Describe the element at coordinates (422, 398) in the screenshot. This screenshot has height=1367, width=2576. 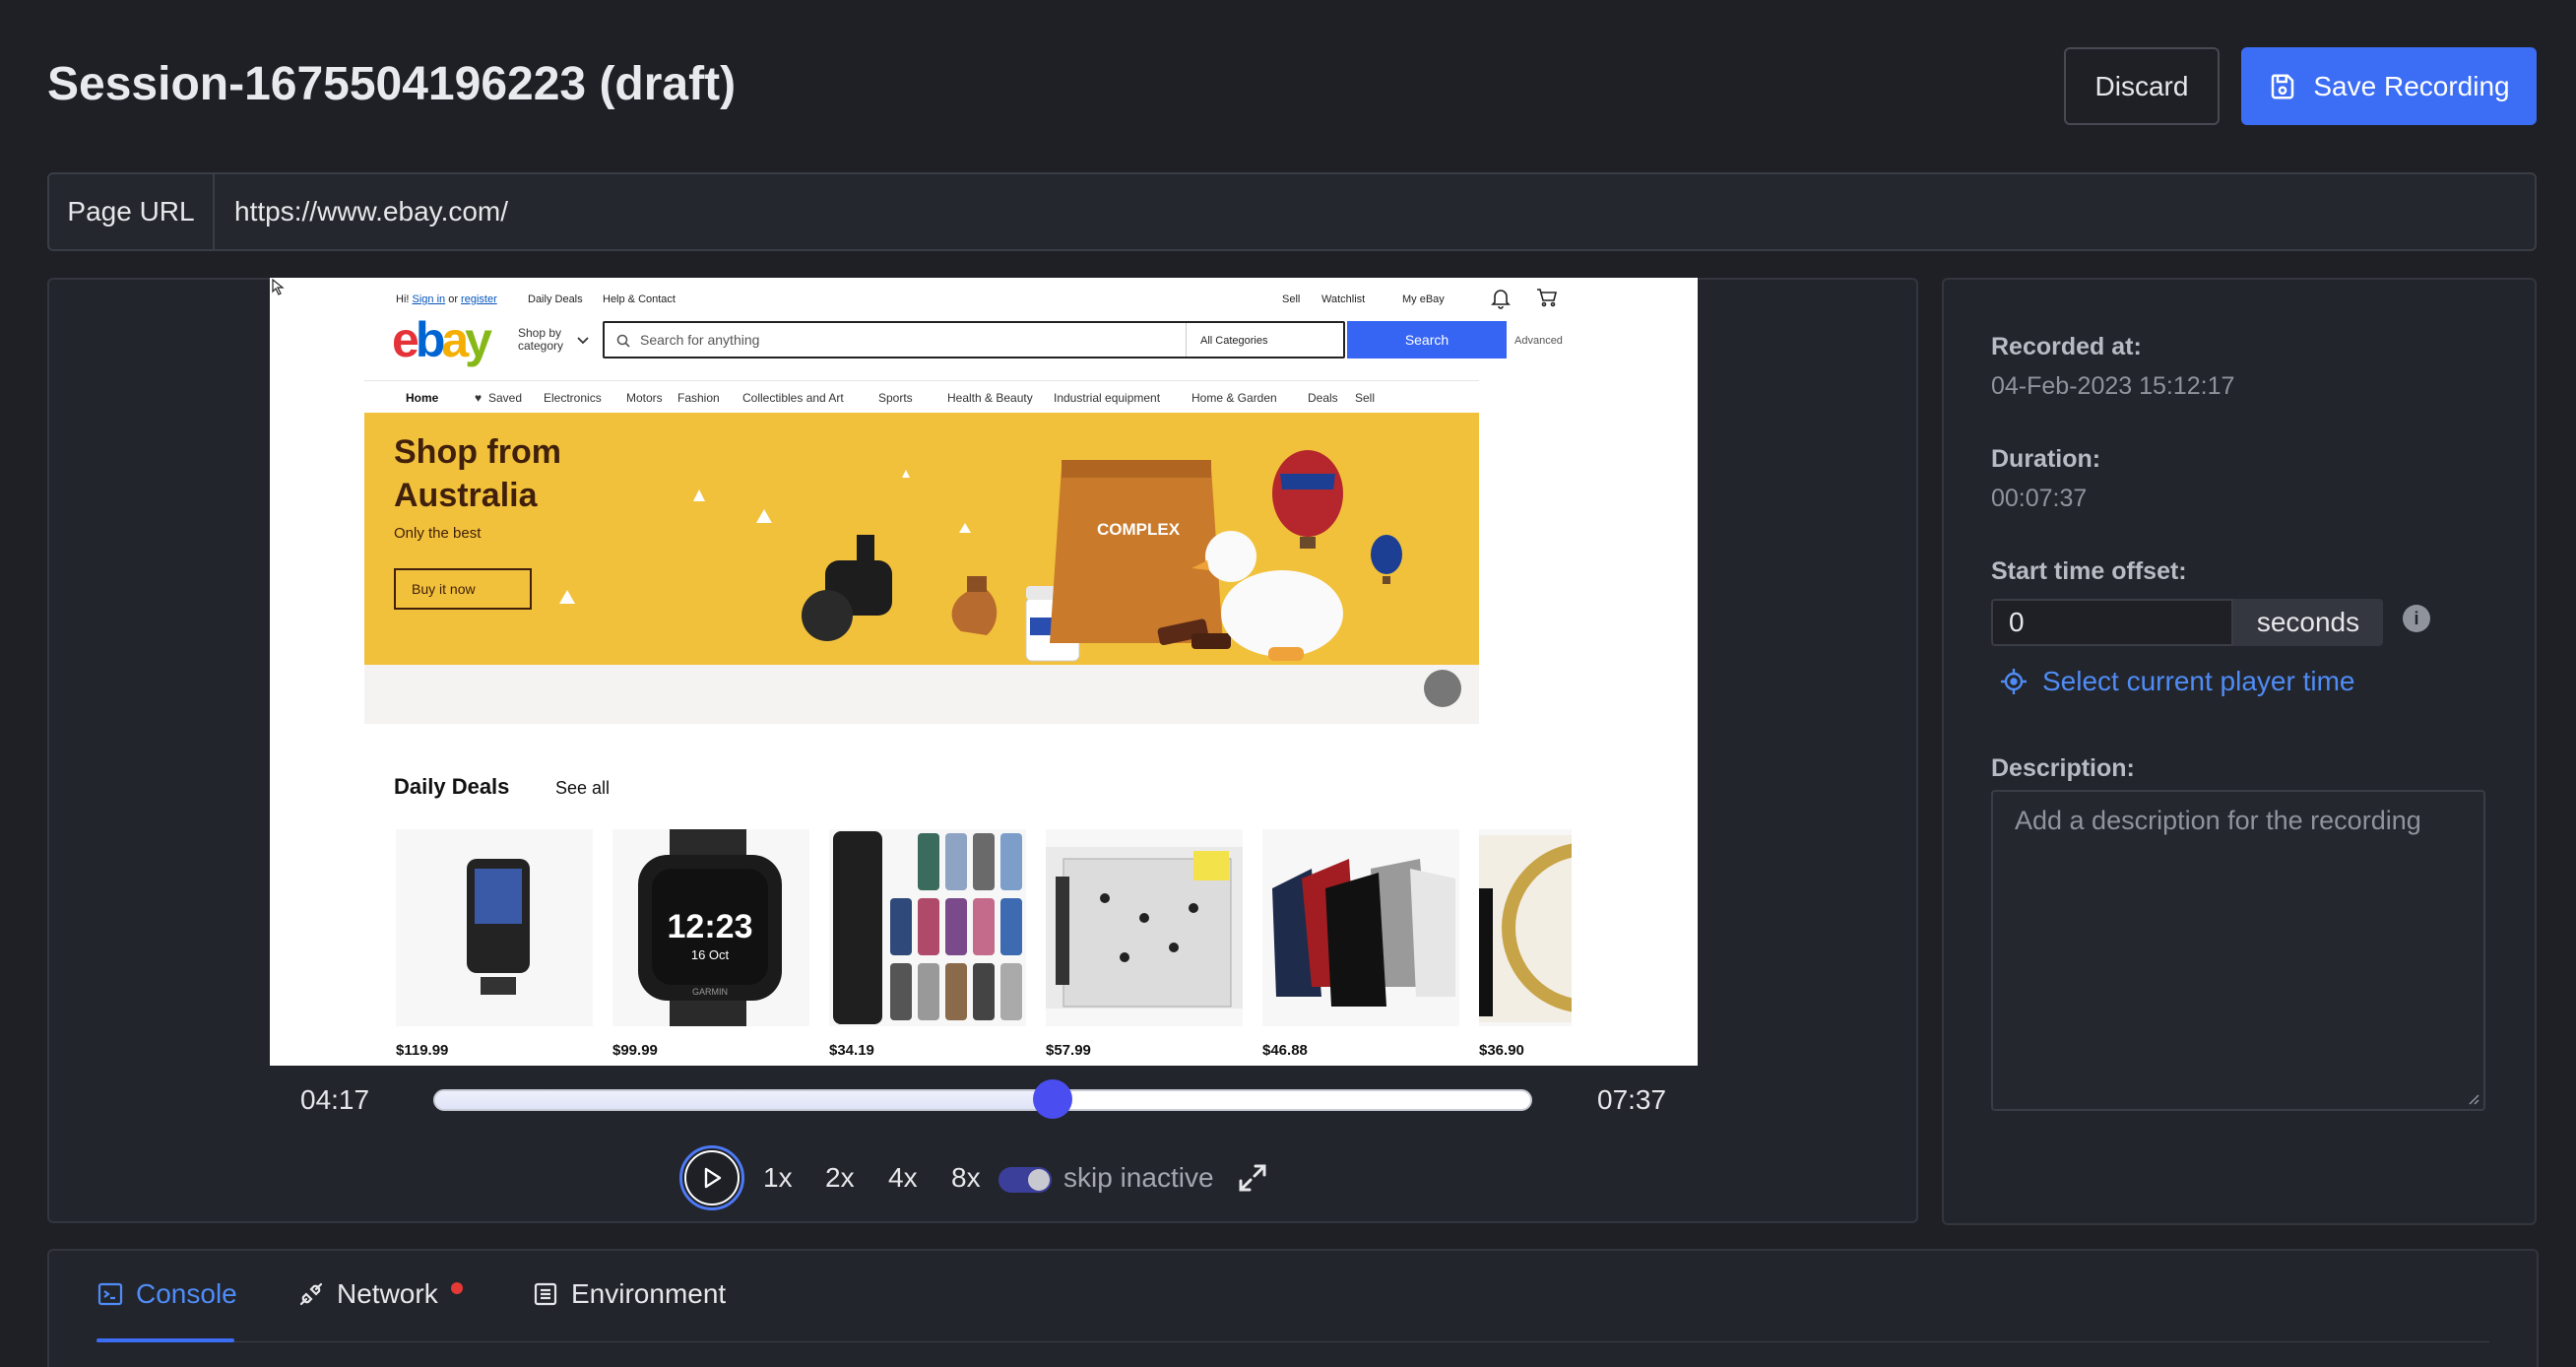
I see `nav-home: Home` at that location.